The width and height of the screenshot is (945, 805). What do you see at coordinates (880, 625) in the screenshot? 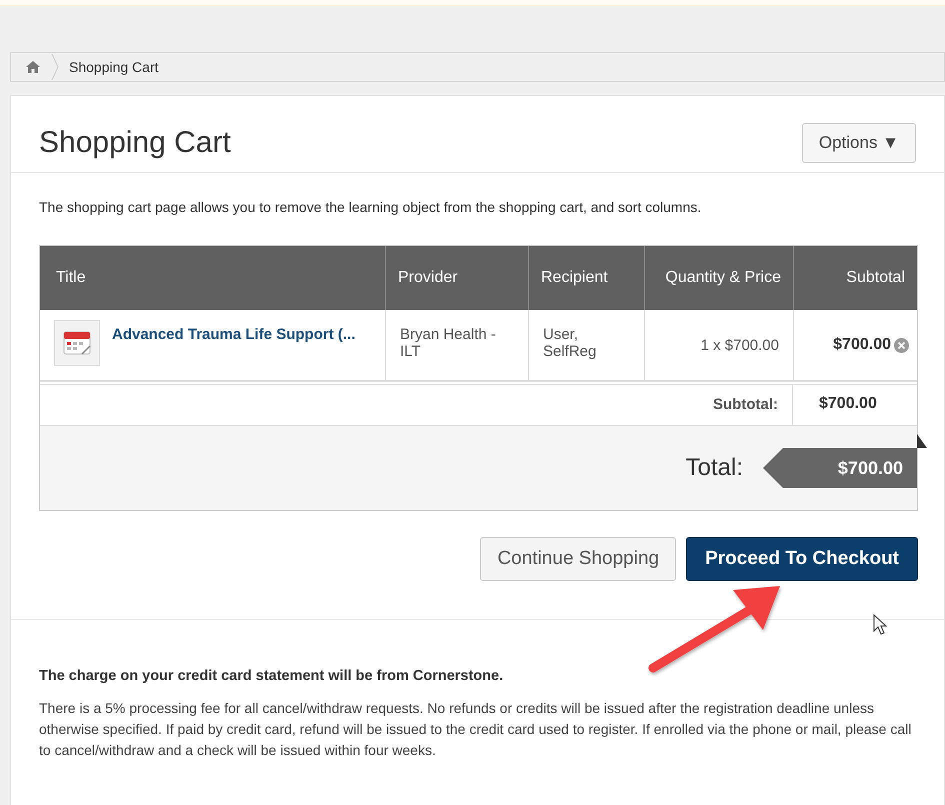
I see `cursor-icon` at bounding box center [880, 625].